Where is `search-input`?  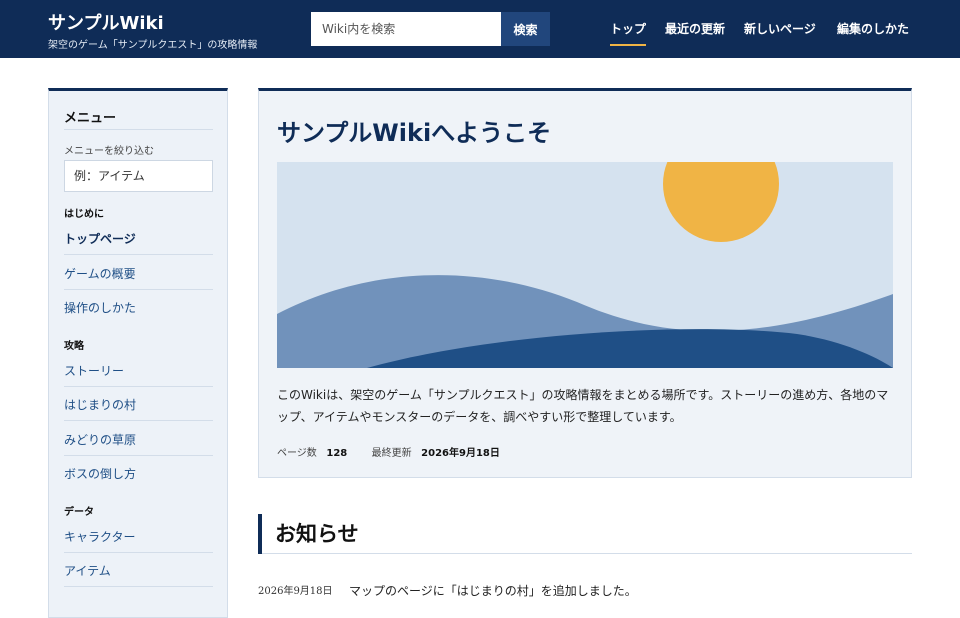 search-input is located at coordinates (406, 29).